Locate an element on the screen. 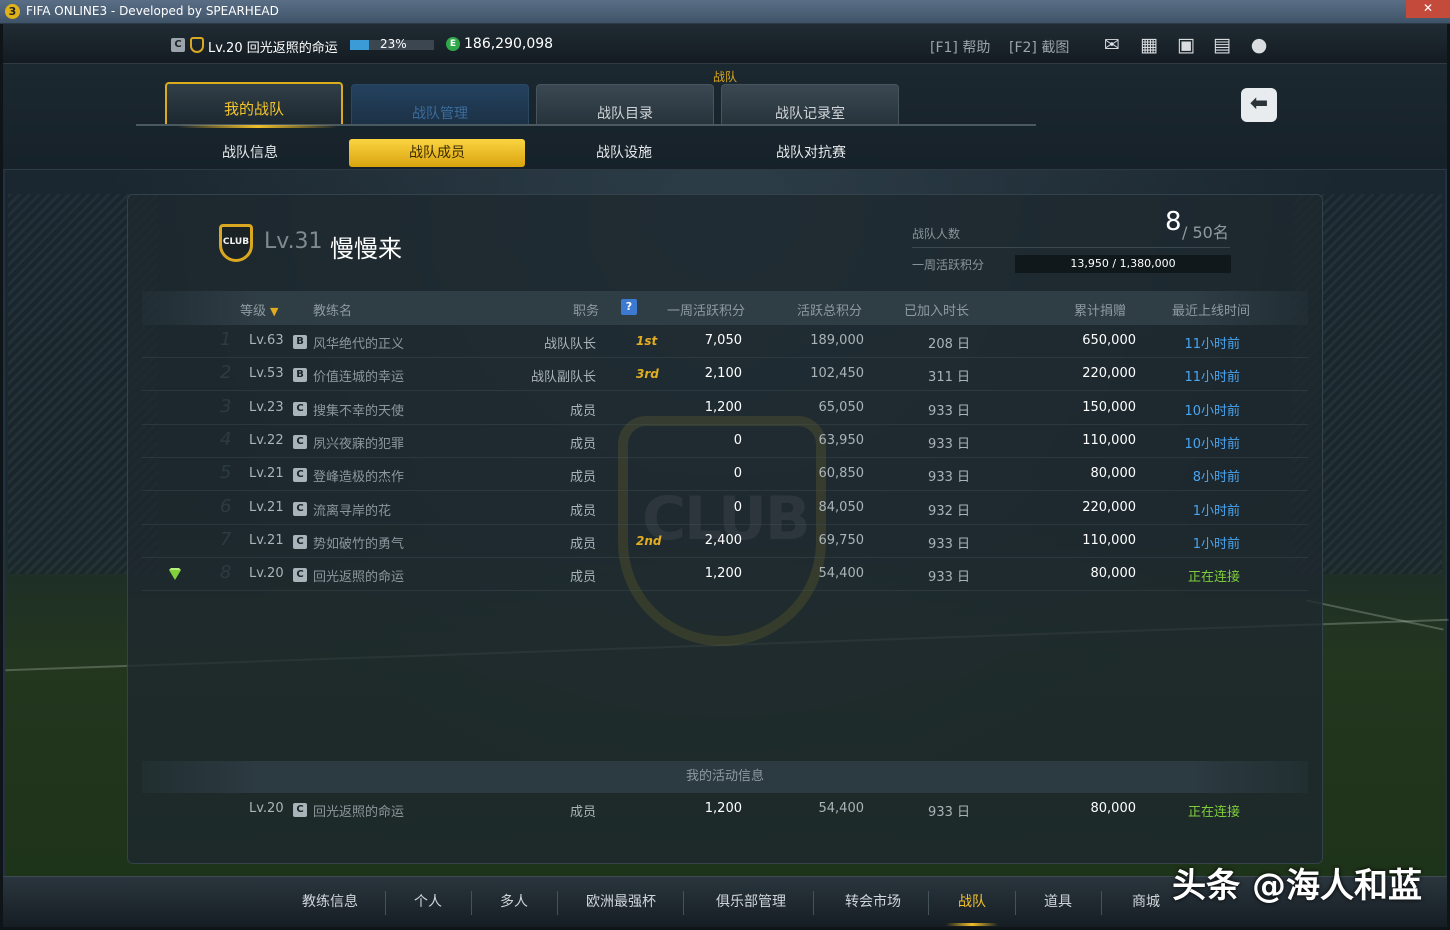 The image size is (1450, 930). member-total-points: 63,950 is located at coordinates (841, 440).